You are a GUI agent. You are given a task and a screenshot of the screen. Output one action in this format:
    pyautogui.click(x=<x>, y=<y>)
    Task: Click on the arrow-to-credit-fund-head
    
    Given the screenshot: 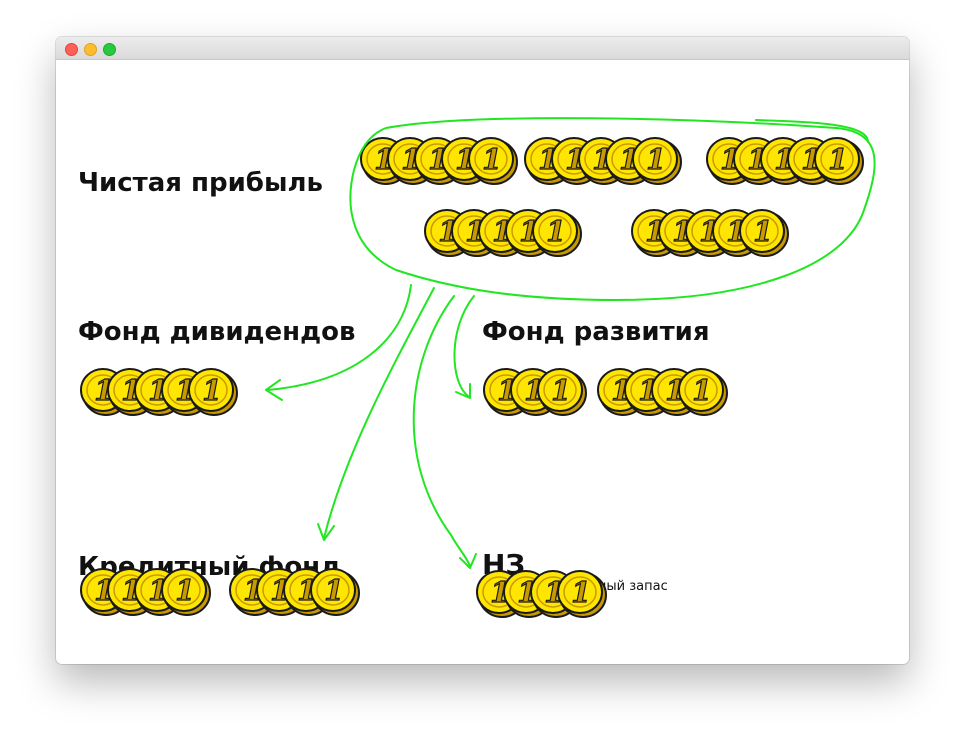 What is the action you would take?
    pyautogui.click(x=326, y=532)
    